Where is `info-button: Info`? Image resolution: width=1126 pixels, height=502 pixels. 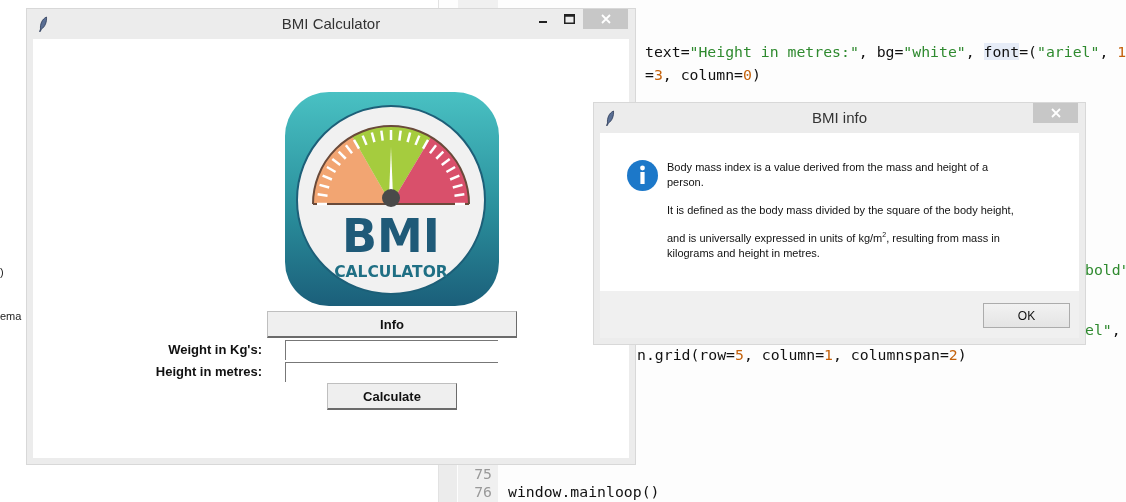
info-button: Info is located at coordinates (392, 324).